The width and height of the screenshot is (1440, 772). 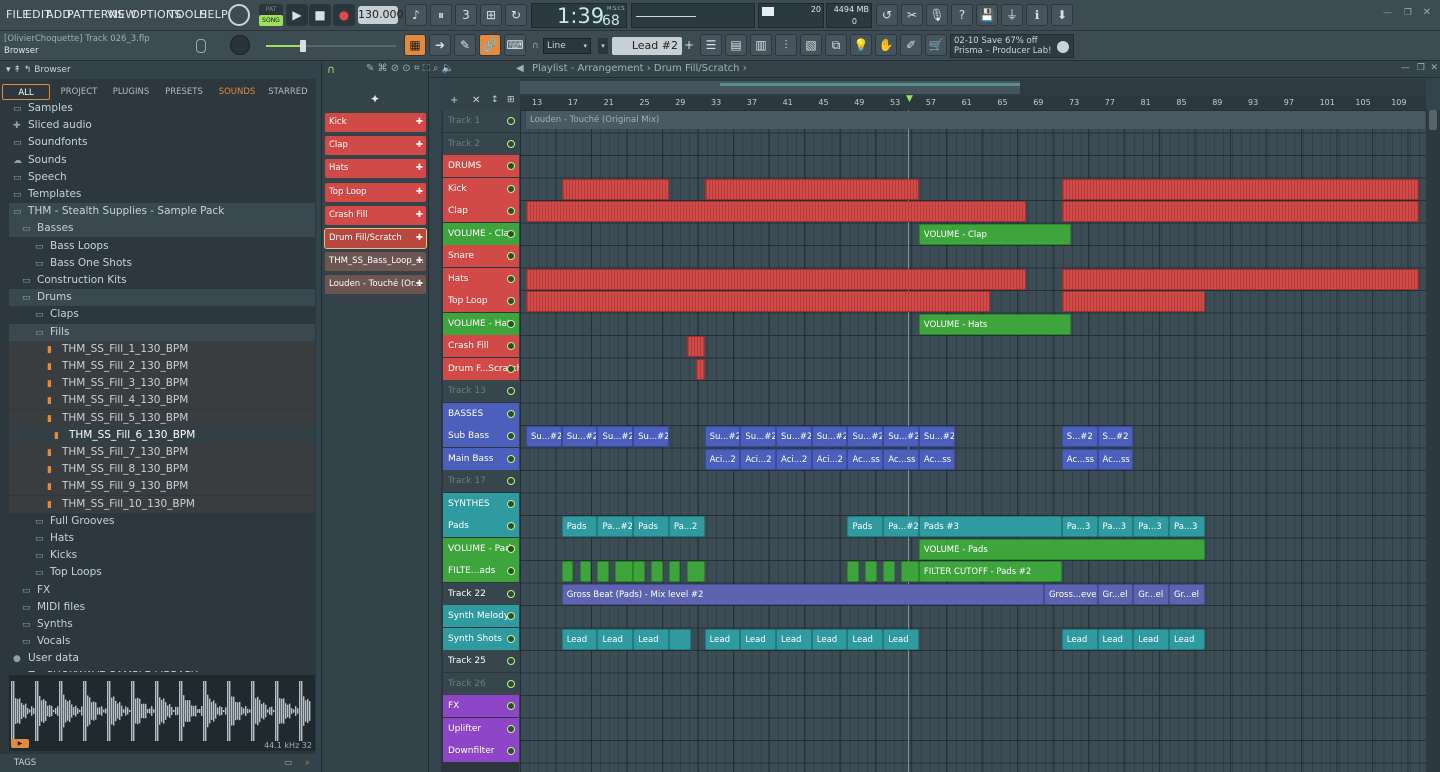 I want to click on browser-item: ▭ MIDI files, so click(x=162, y=607).